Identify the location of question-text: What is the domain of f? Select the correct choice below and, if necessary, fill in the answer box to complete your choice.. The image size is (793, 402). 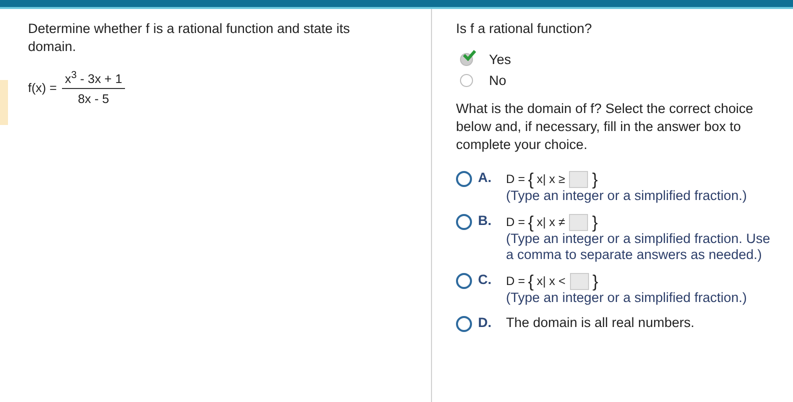
(605, 127).